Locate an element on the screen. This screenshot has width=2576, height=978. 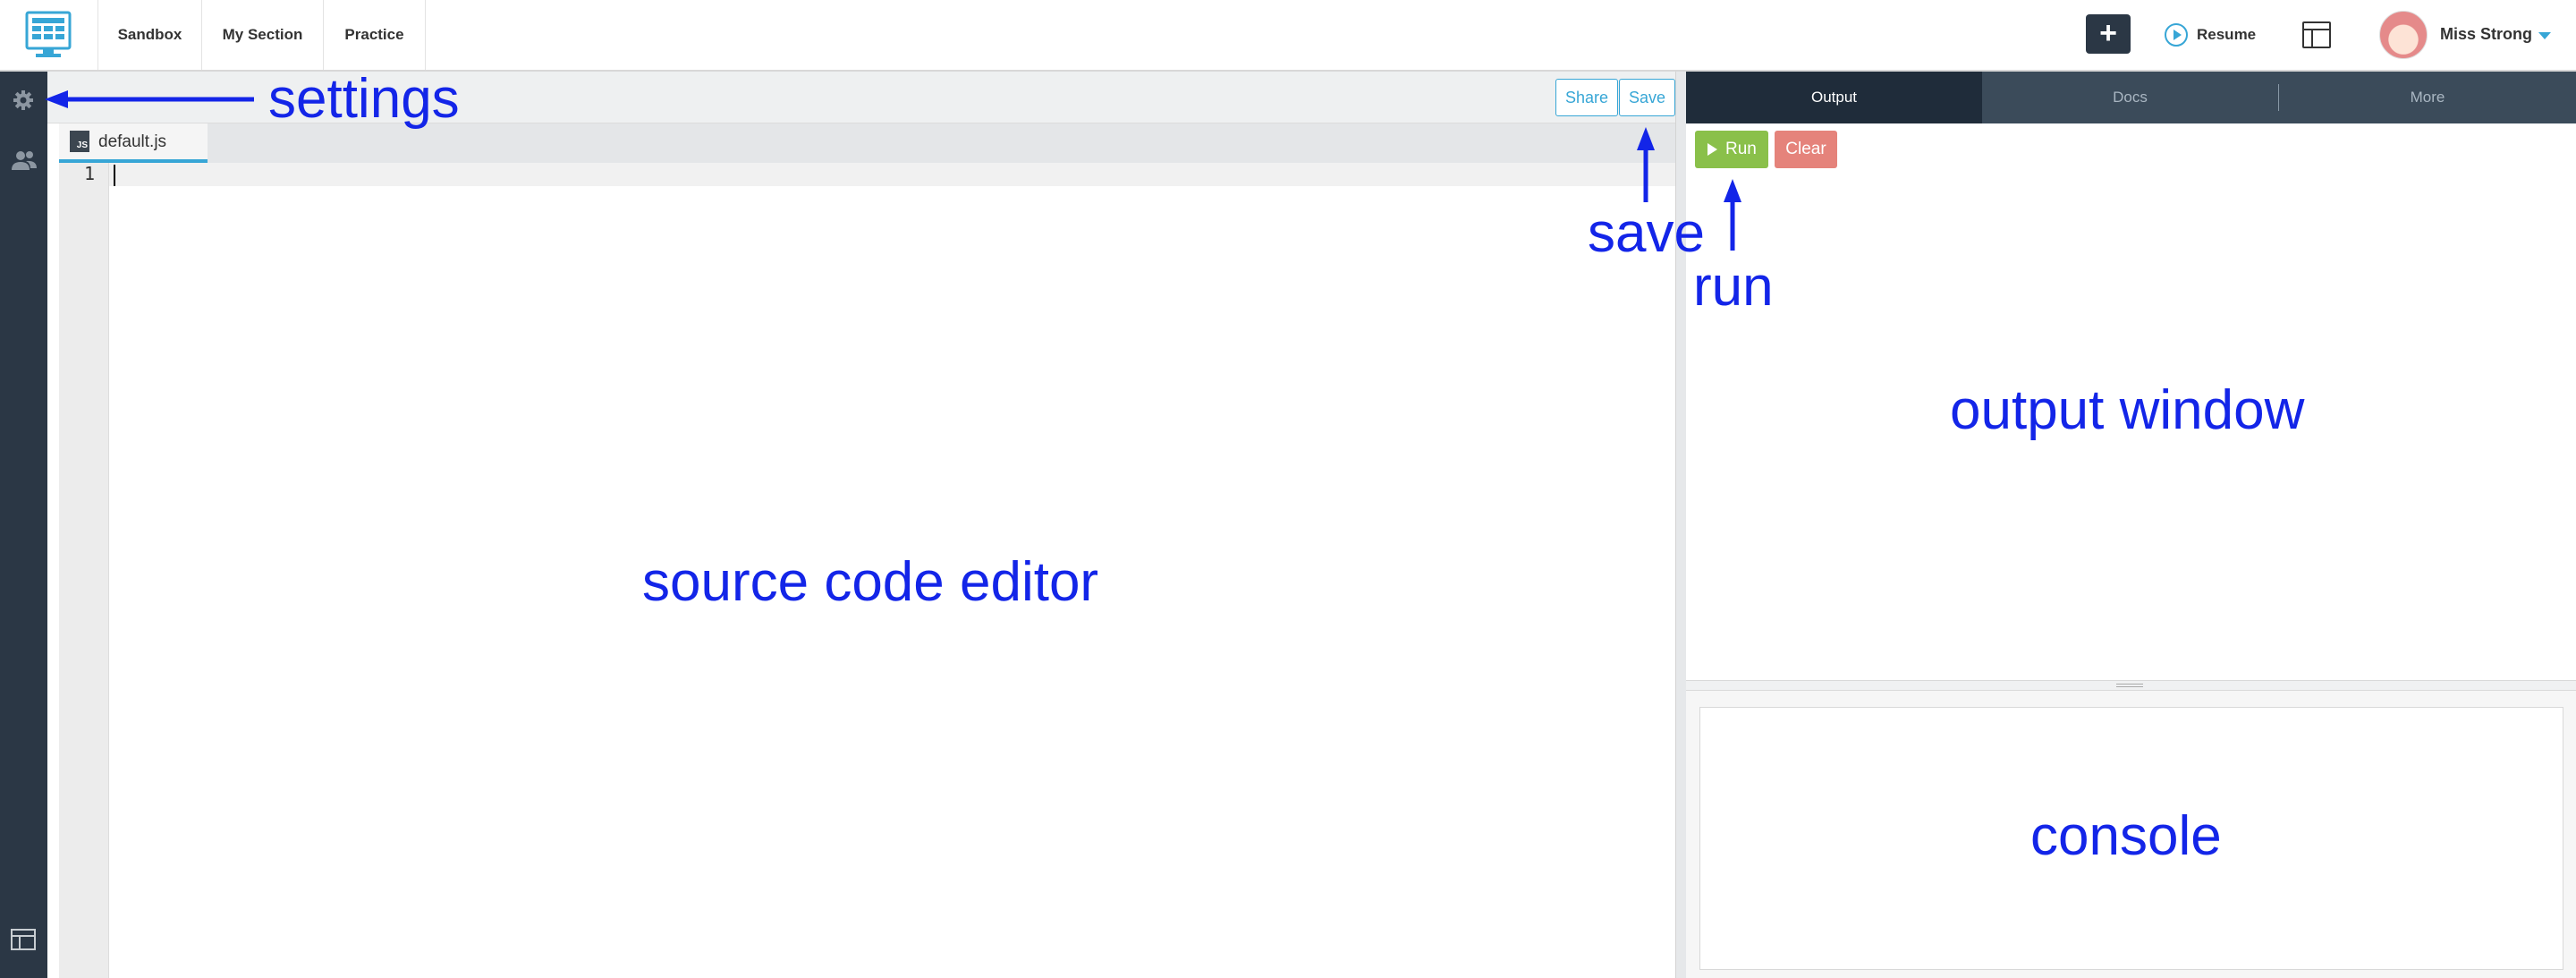
tab-docs: Docs is located at coordinates (2130, 97).